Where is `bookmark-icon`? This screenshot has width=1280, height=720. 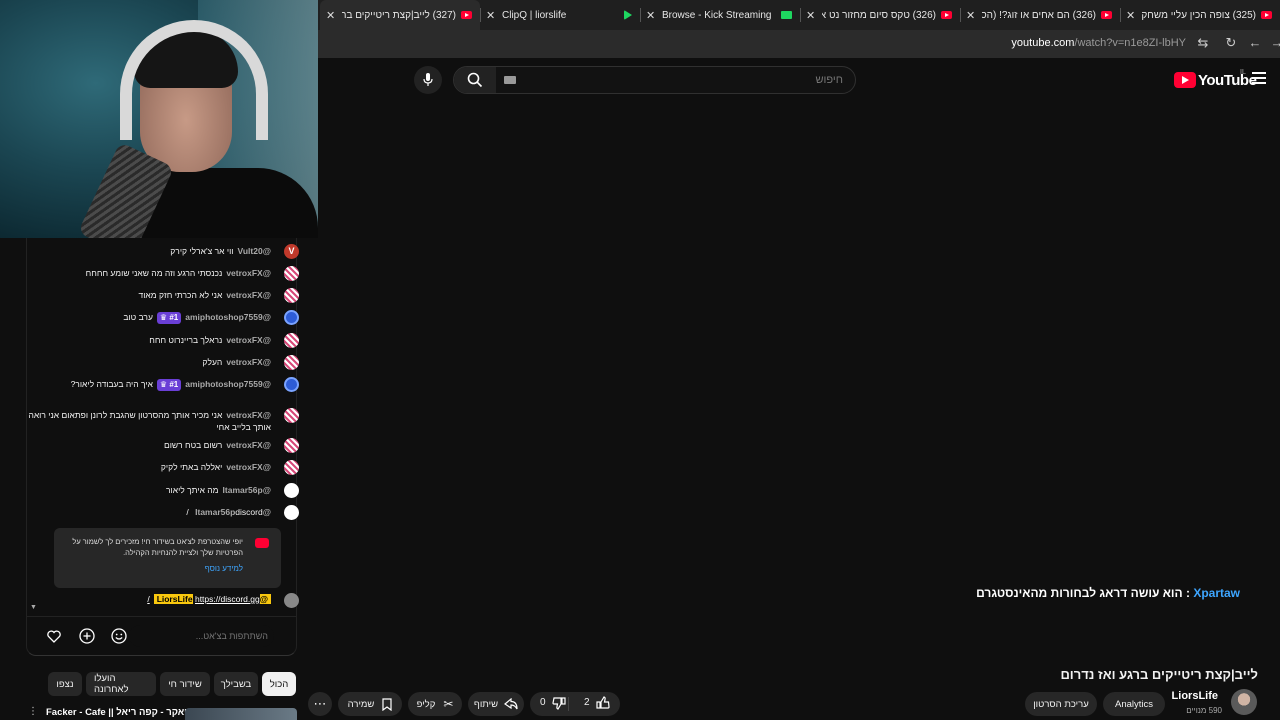
bookmark-icon is located at coordinates (387, 704).